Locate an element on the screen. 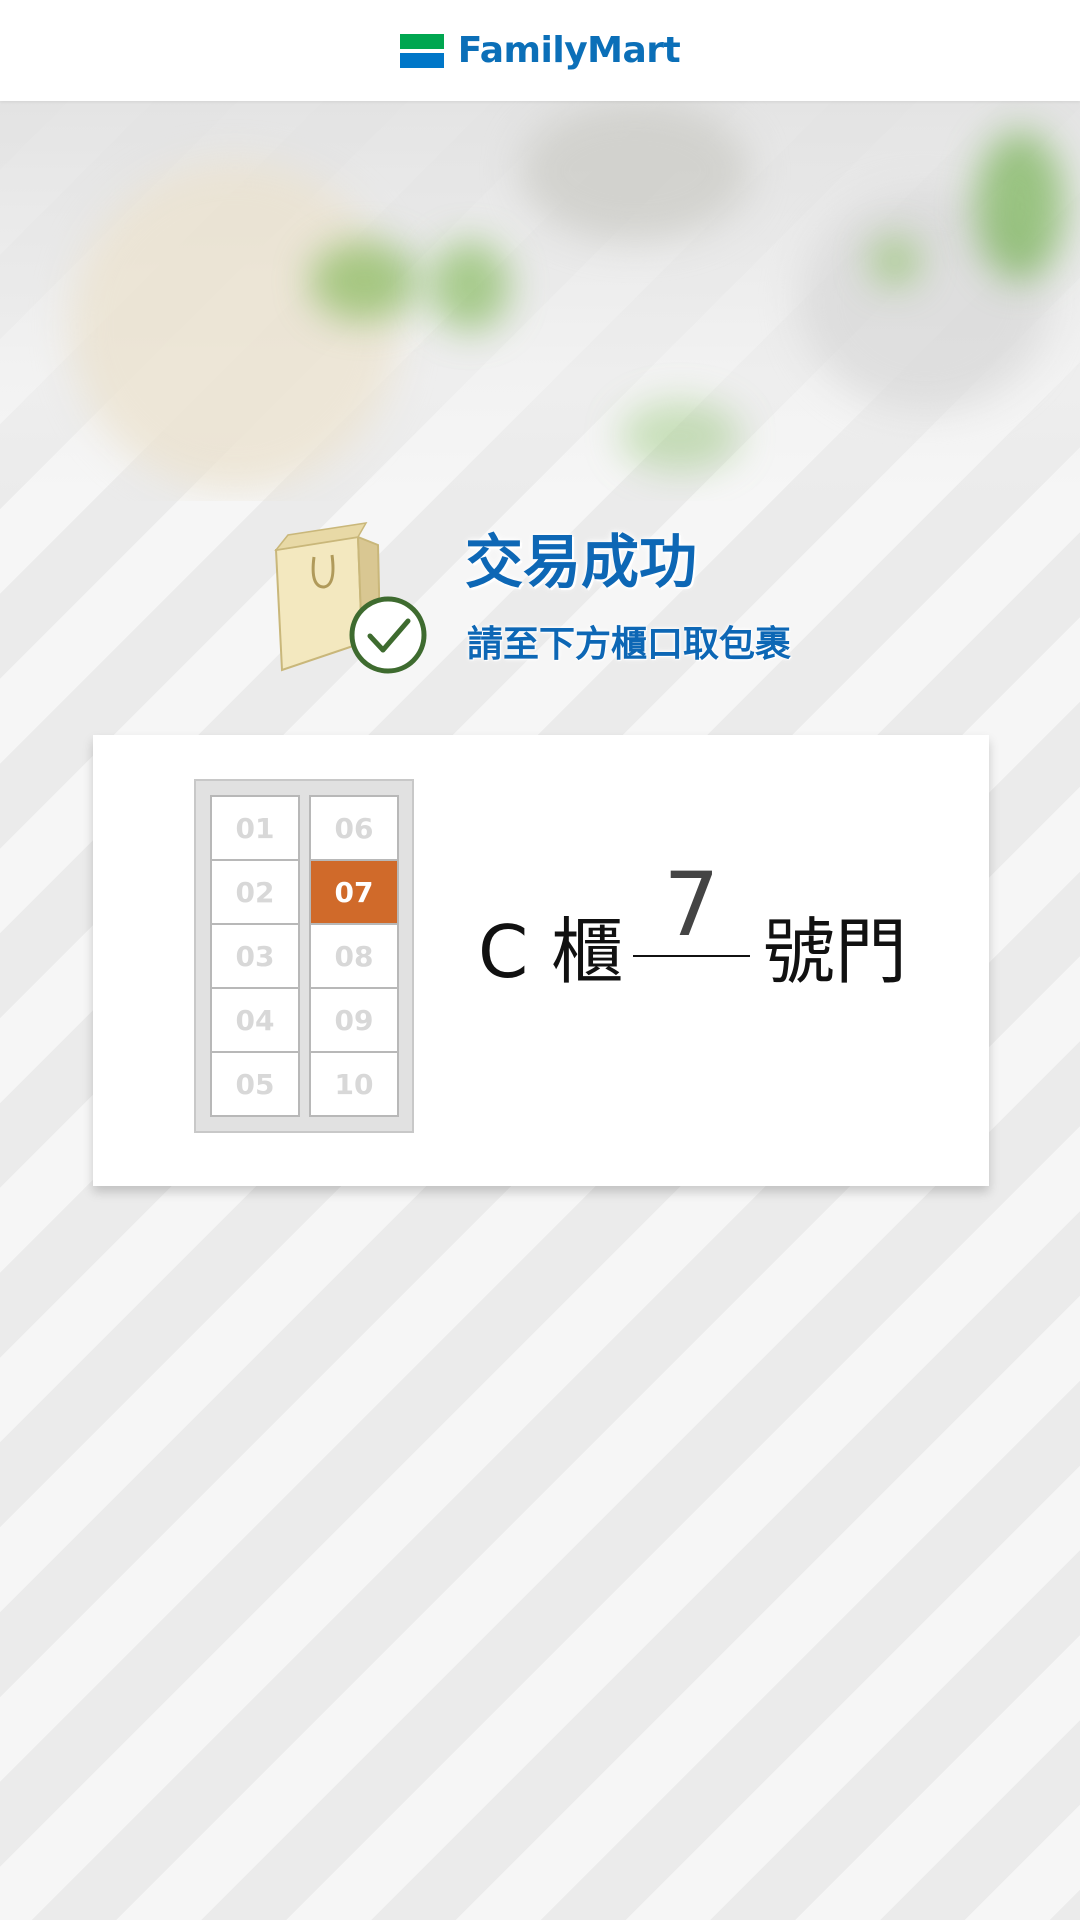  locker-cell: 02 is located at coordinates (255, 892).